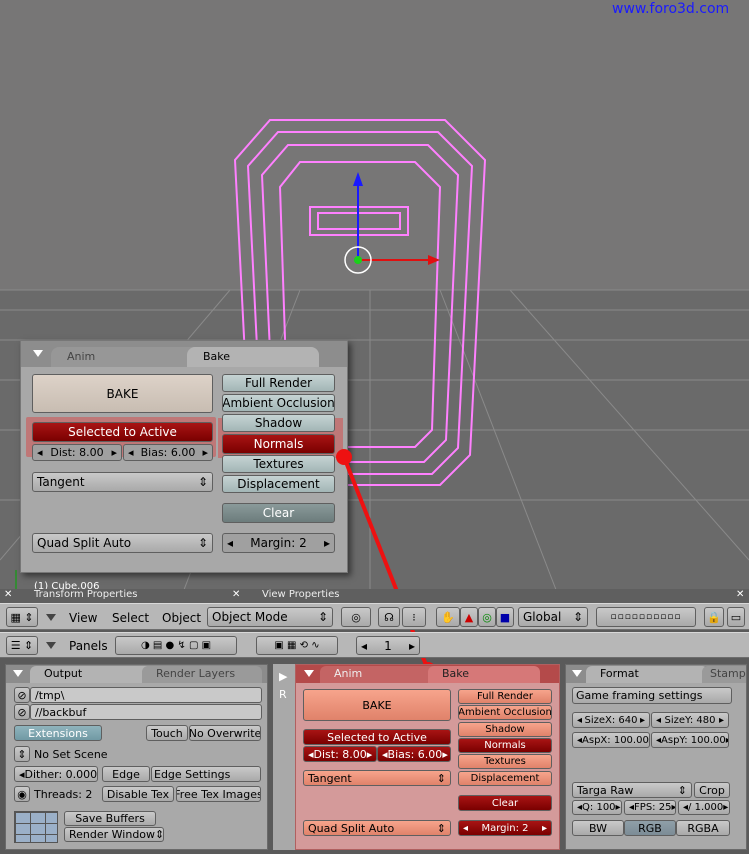 Image resolution: width=749 pixels, height=854 pixels. What do you see at coordinates (646, 617) in the screenshot?
I see `layer-buttons: ▫▫▫▫▫▫▫▫▫▫` at bounding box center [646, 617].